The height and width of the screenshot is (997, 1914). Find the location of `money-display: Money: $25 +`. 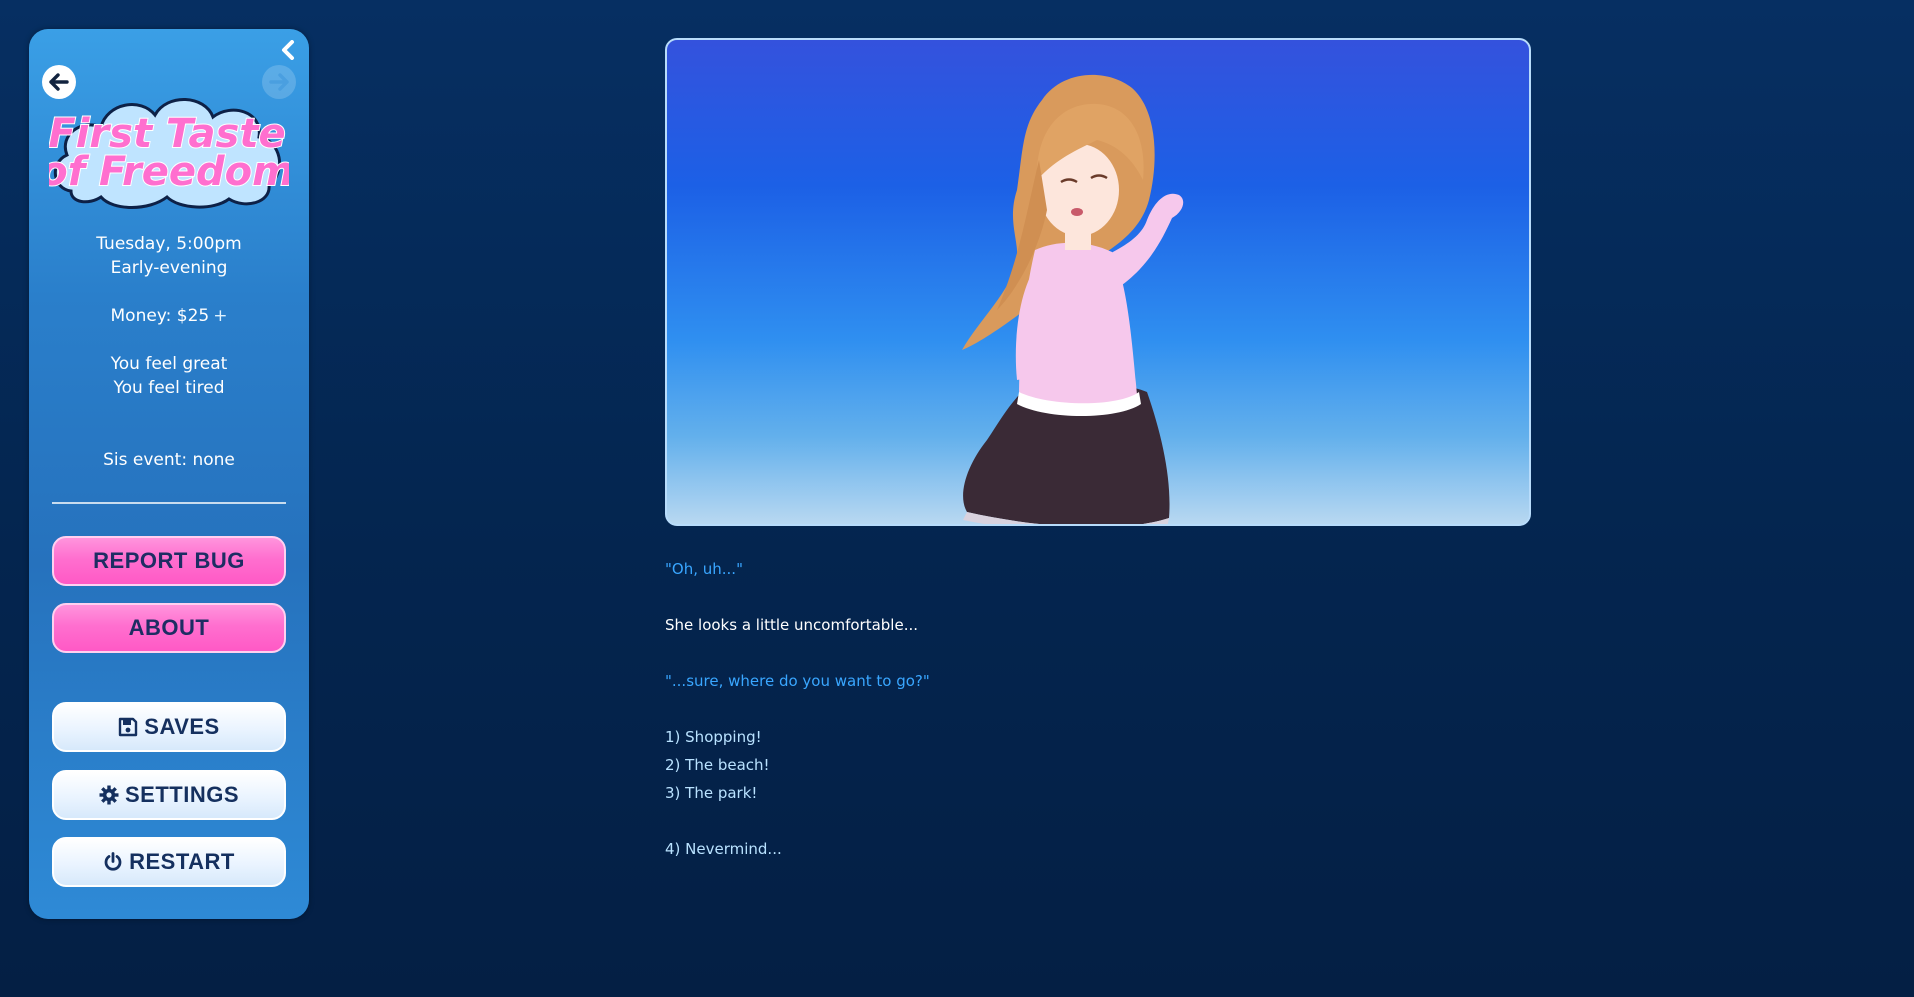

money-display: Money: $25 + is located at coordinates (169, 316).